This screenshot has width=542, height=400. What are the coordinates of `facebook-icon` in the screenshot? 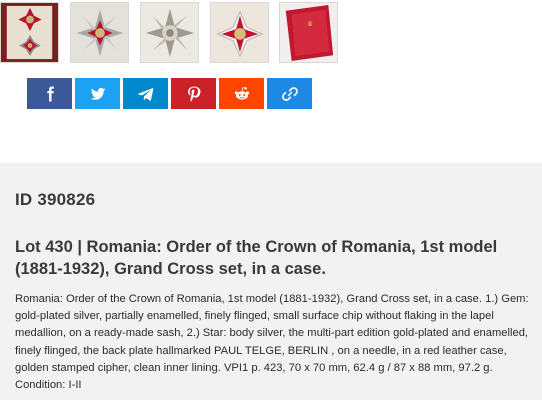 It's located at (50, 93).